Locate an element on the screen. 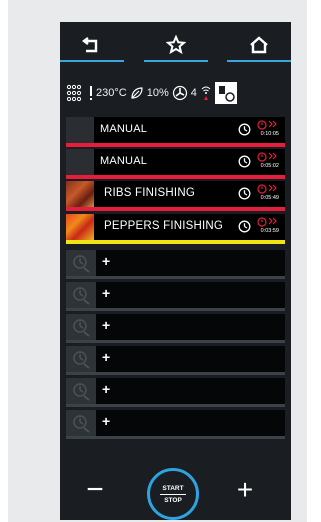  program-thumbnail-food-ribs is located at coordinates (80, 194).